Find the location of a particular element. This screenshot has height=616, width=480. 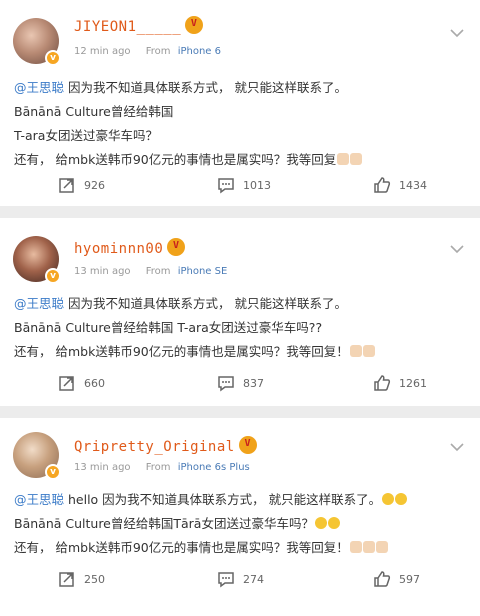

comment-count: 1013 is located at coordinates (257, 185).